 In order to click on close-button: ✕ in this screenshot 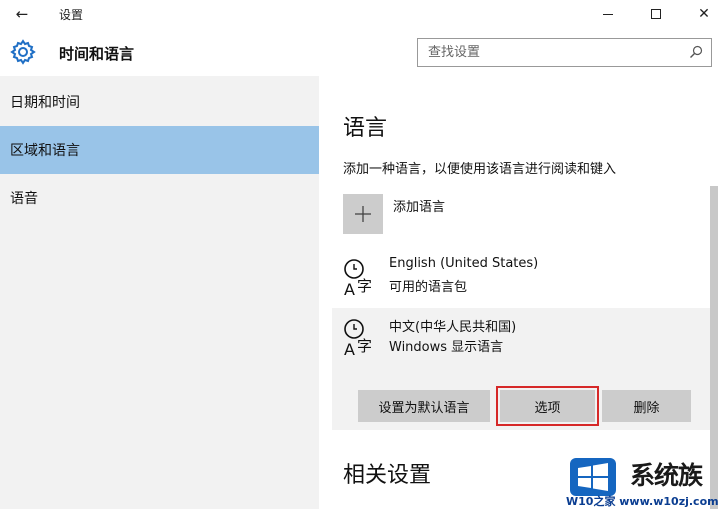, I will do `click(703, 14)`.